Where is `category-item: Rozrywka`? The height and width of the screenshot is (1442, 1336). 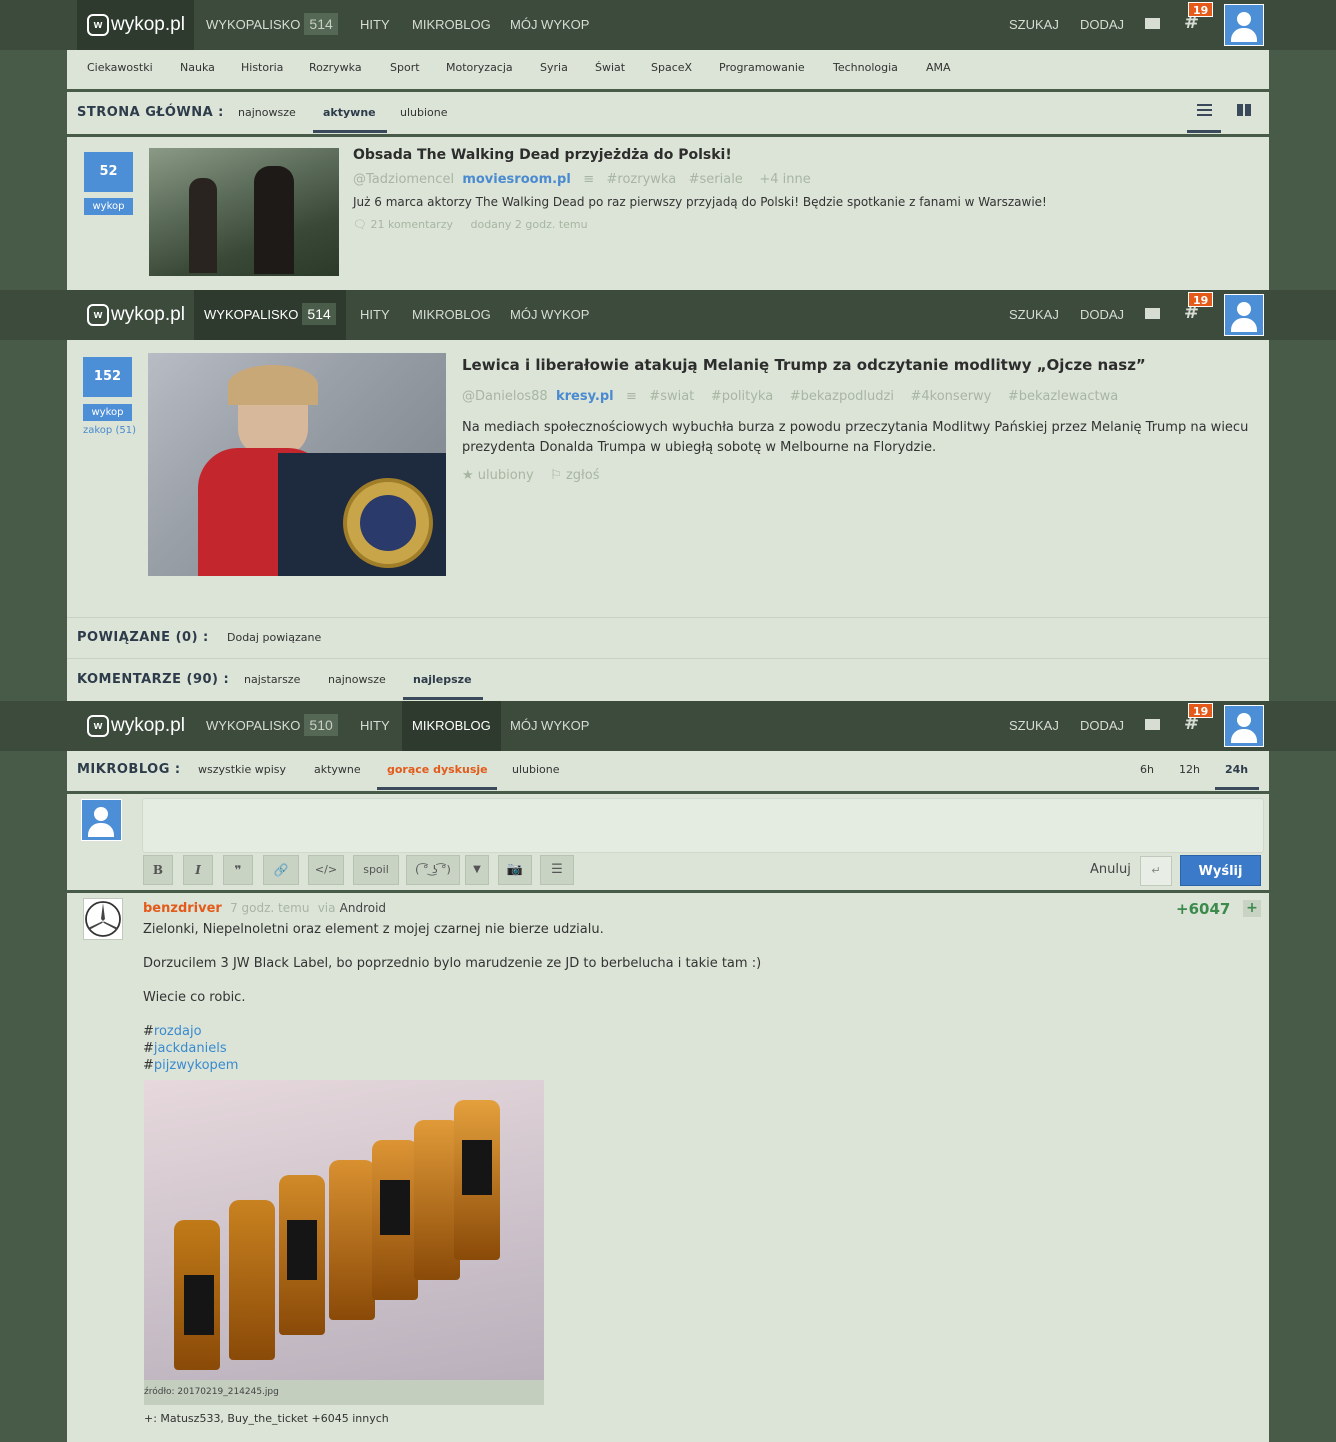 category-item: Rozrywka is located at coordinates (335, 68).